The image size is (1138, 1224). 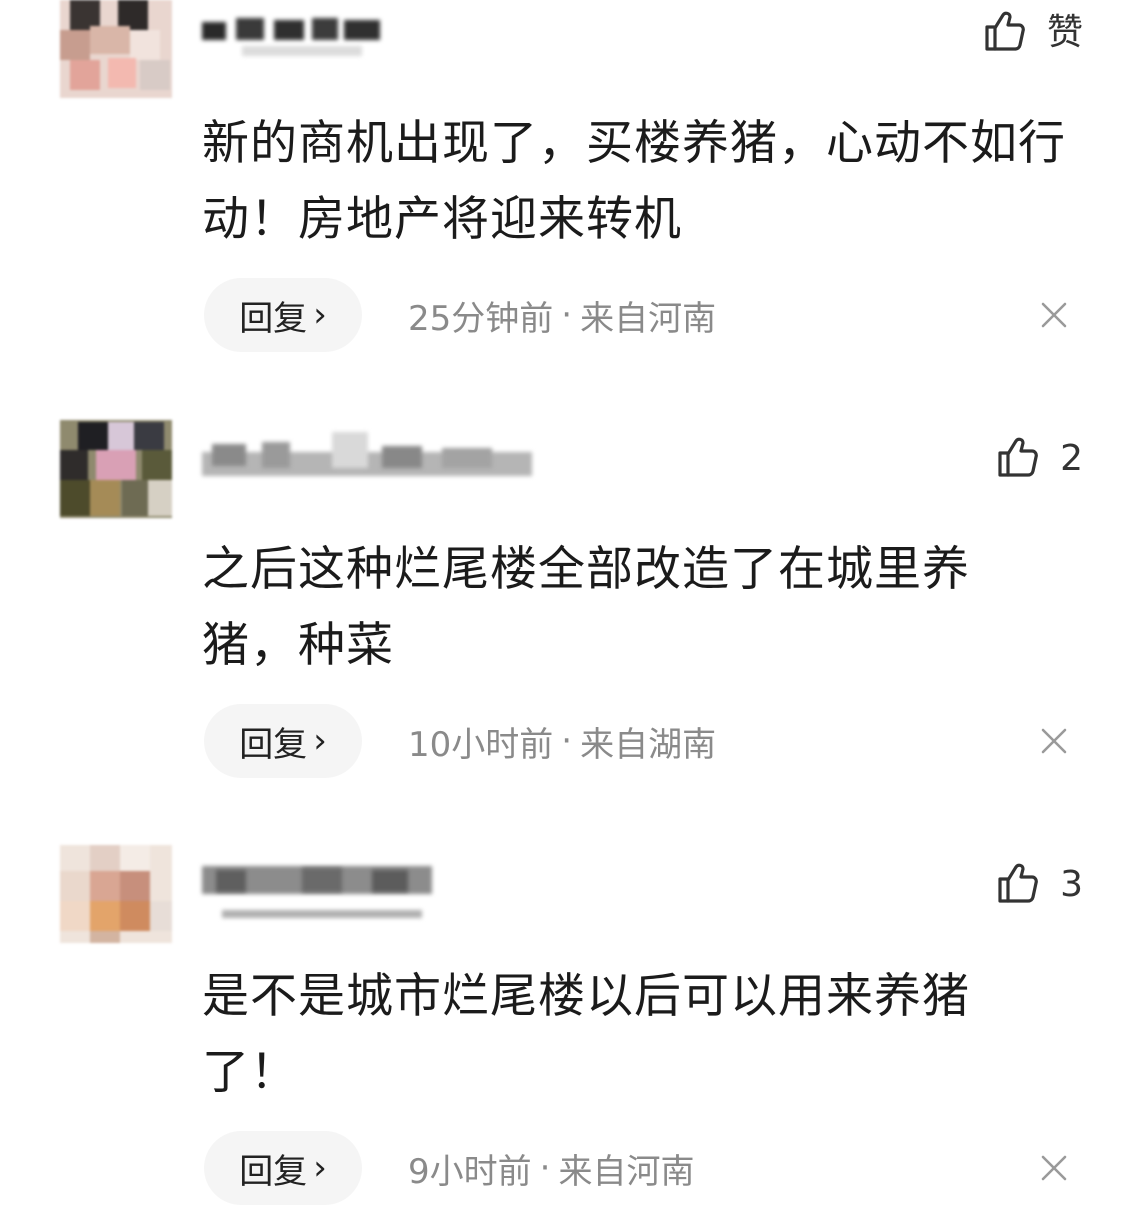 What do you see at coordinates (648, 744) in the screenshot?
I see `comment-location: 来自湖南` at bounding box center [648, 744].